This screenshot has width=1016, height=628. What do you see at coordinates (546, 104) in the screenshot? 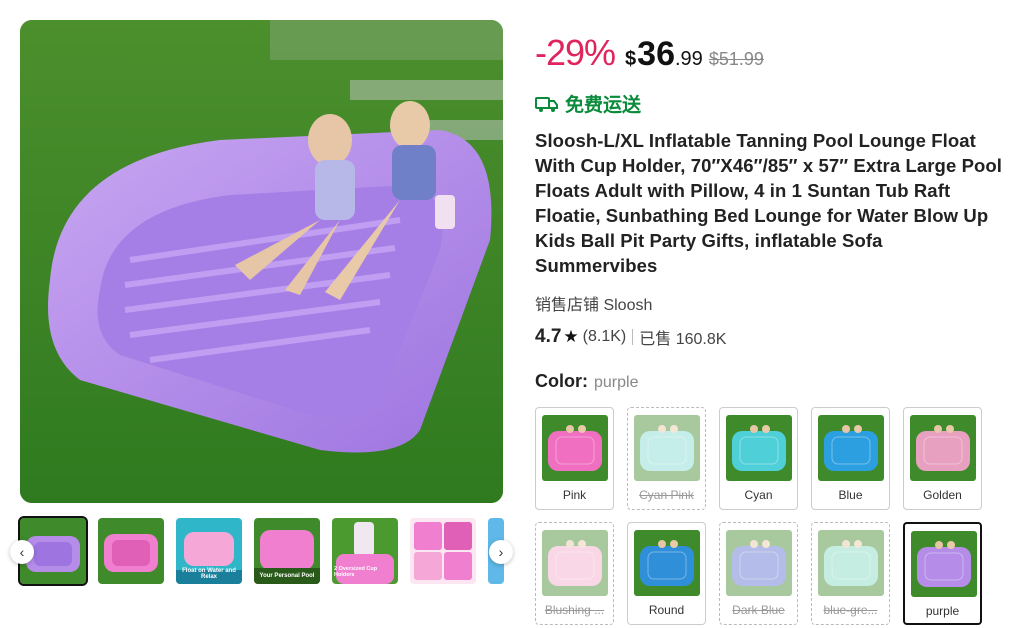
I see `truck-icon` at bounding box center [546, 104].